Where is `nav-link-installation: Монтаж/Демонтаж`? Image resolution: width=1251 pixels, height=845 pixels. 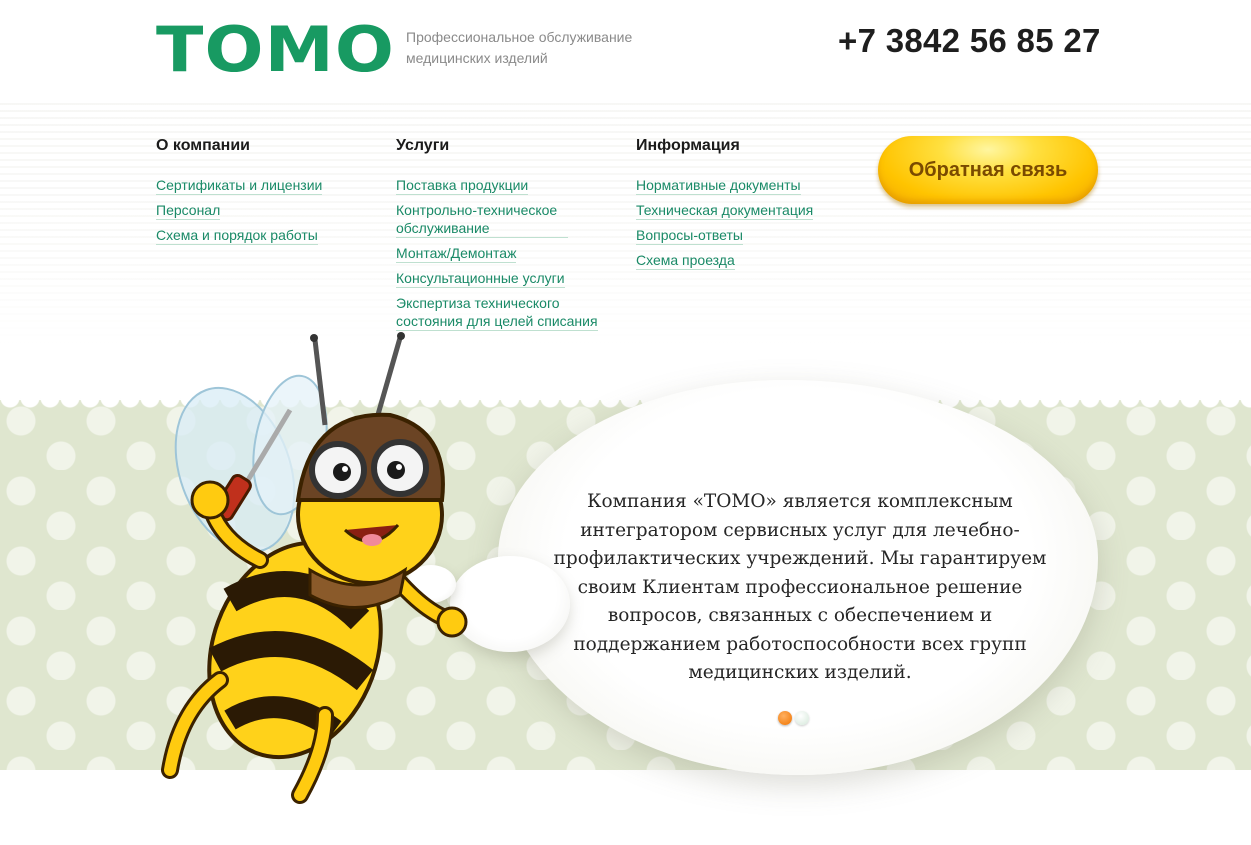 nav-link-installation: Монтаж/Демонтаж is located at coordinates (456, 253).